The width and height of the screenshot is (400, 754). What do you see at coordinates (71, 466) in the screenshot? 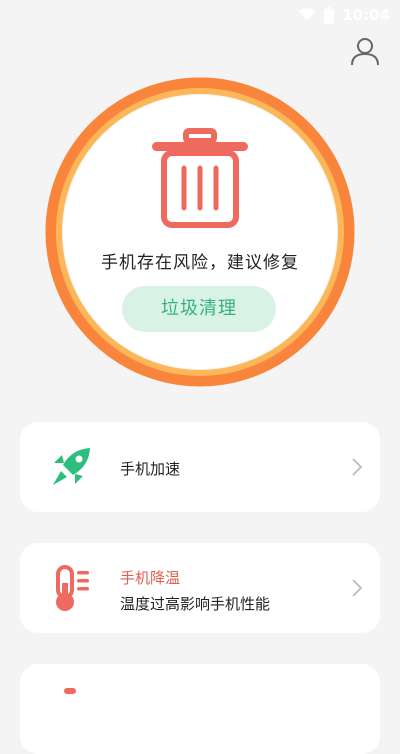
I see `rocket-icon` at bounding box center [71, 466].